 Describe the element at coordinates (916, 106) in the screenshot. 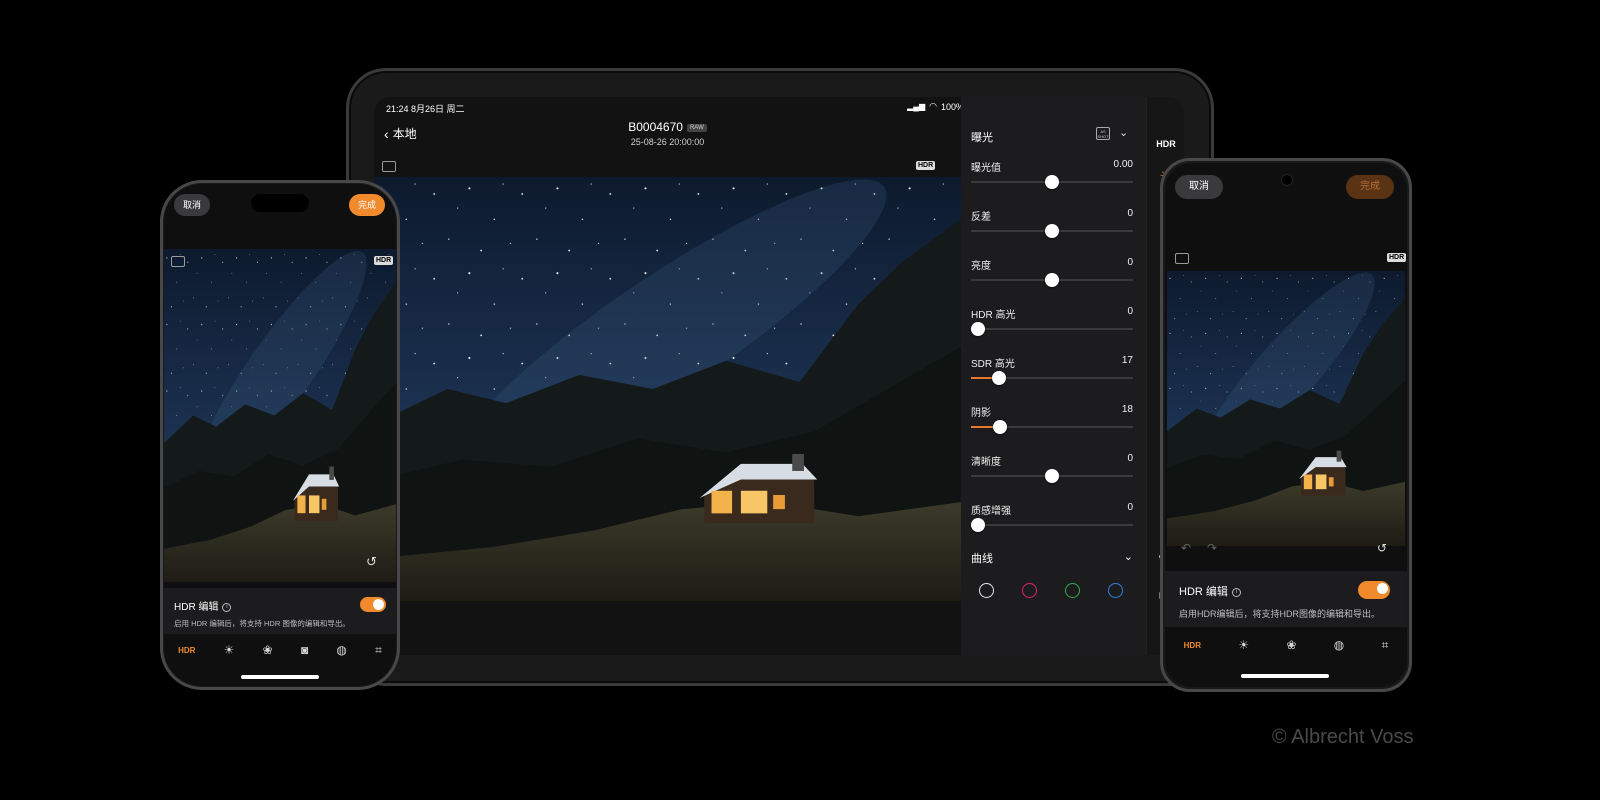

I see `signal-icon: ▂▄▆` at that location.